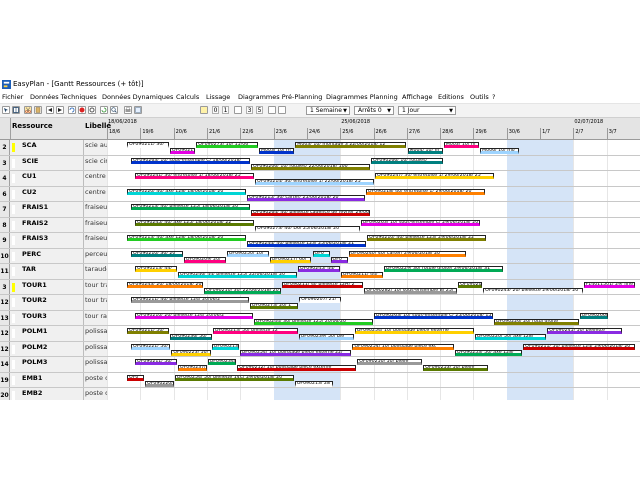 The image size is (640, 480). Describe the element at coordinates (82, 110) in the screenshot. I see `stop-icon` at that location.